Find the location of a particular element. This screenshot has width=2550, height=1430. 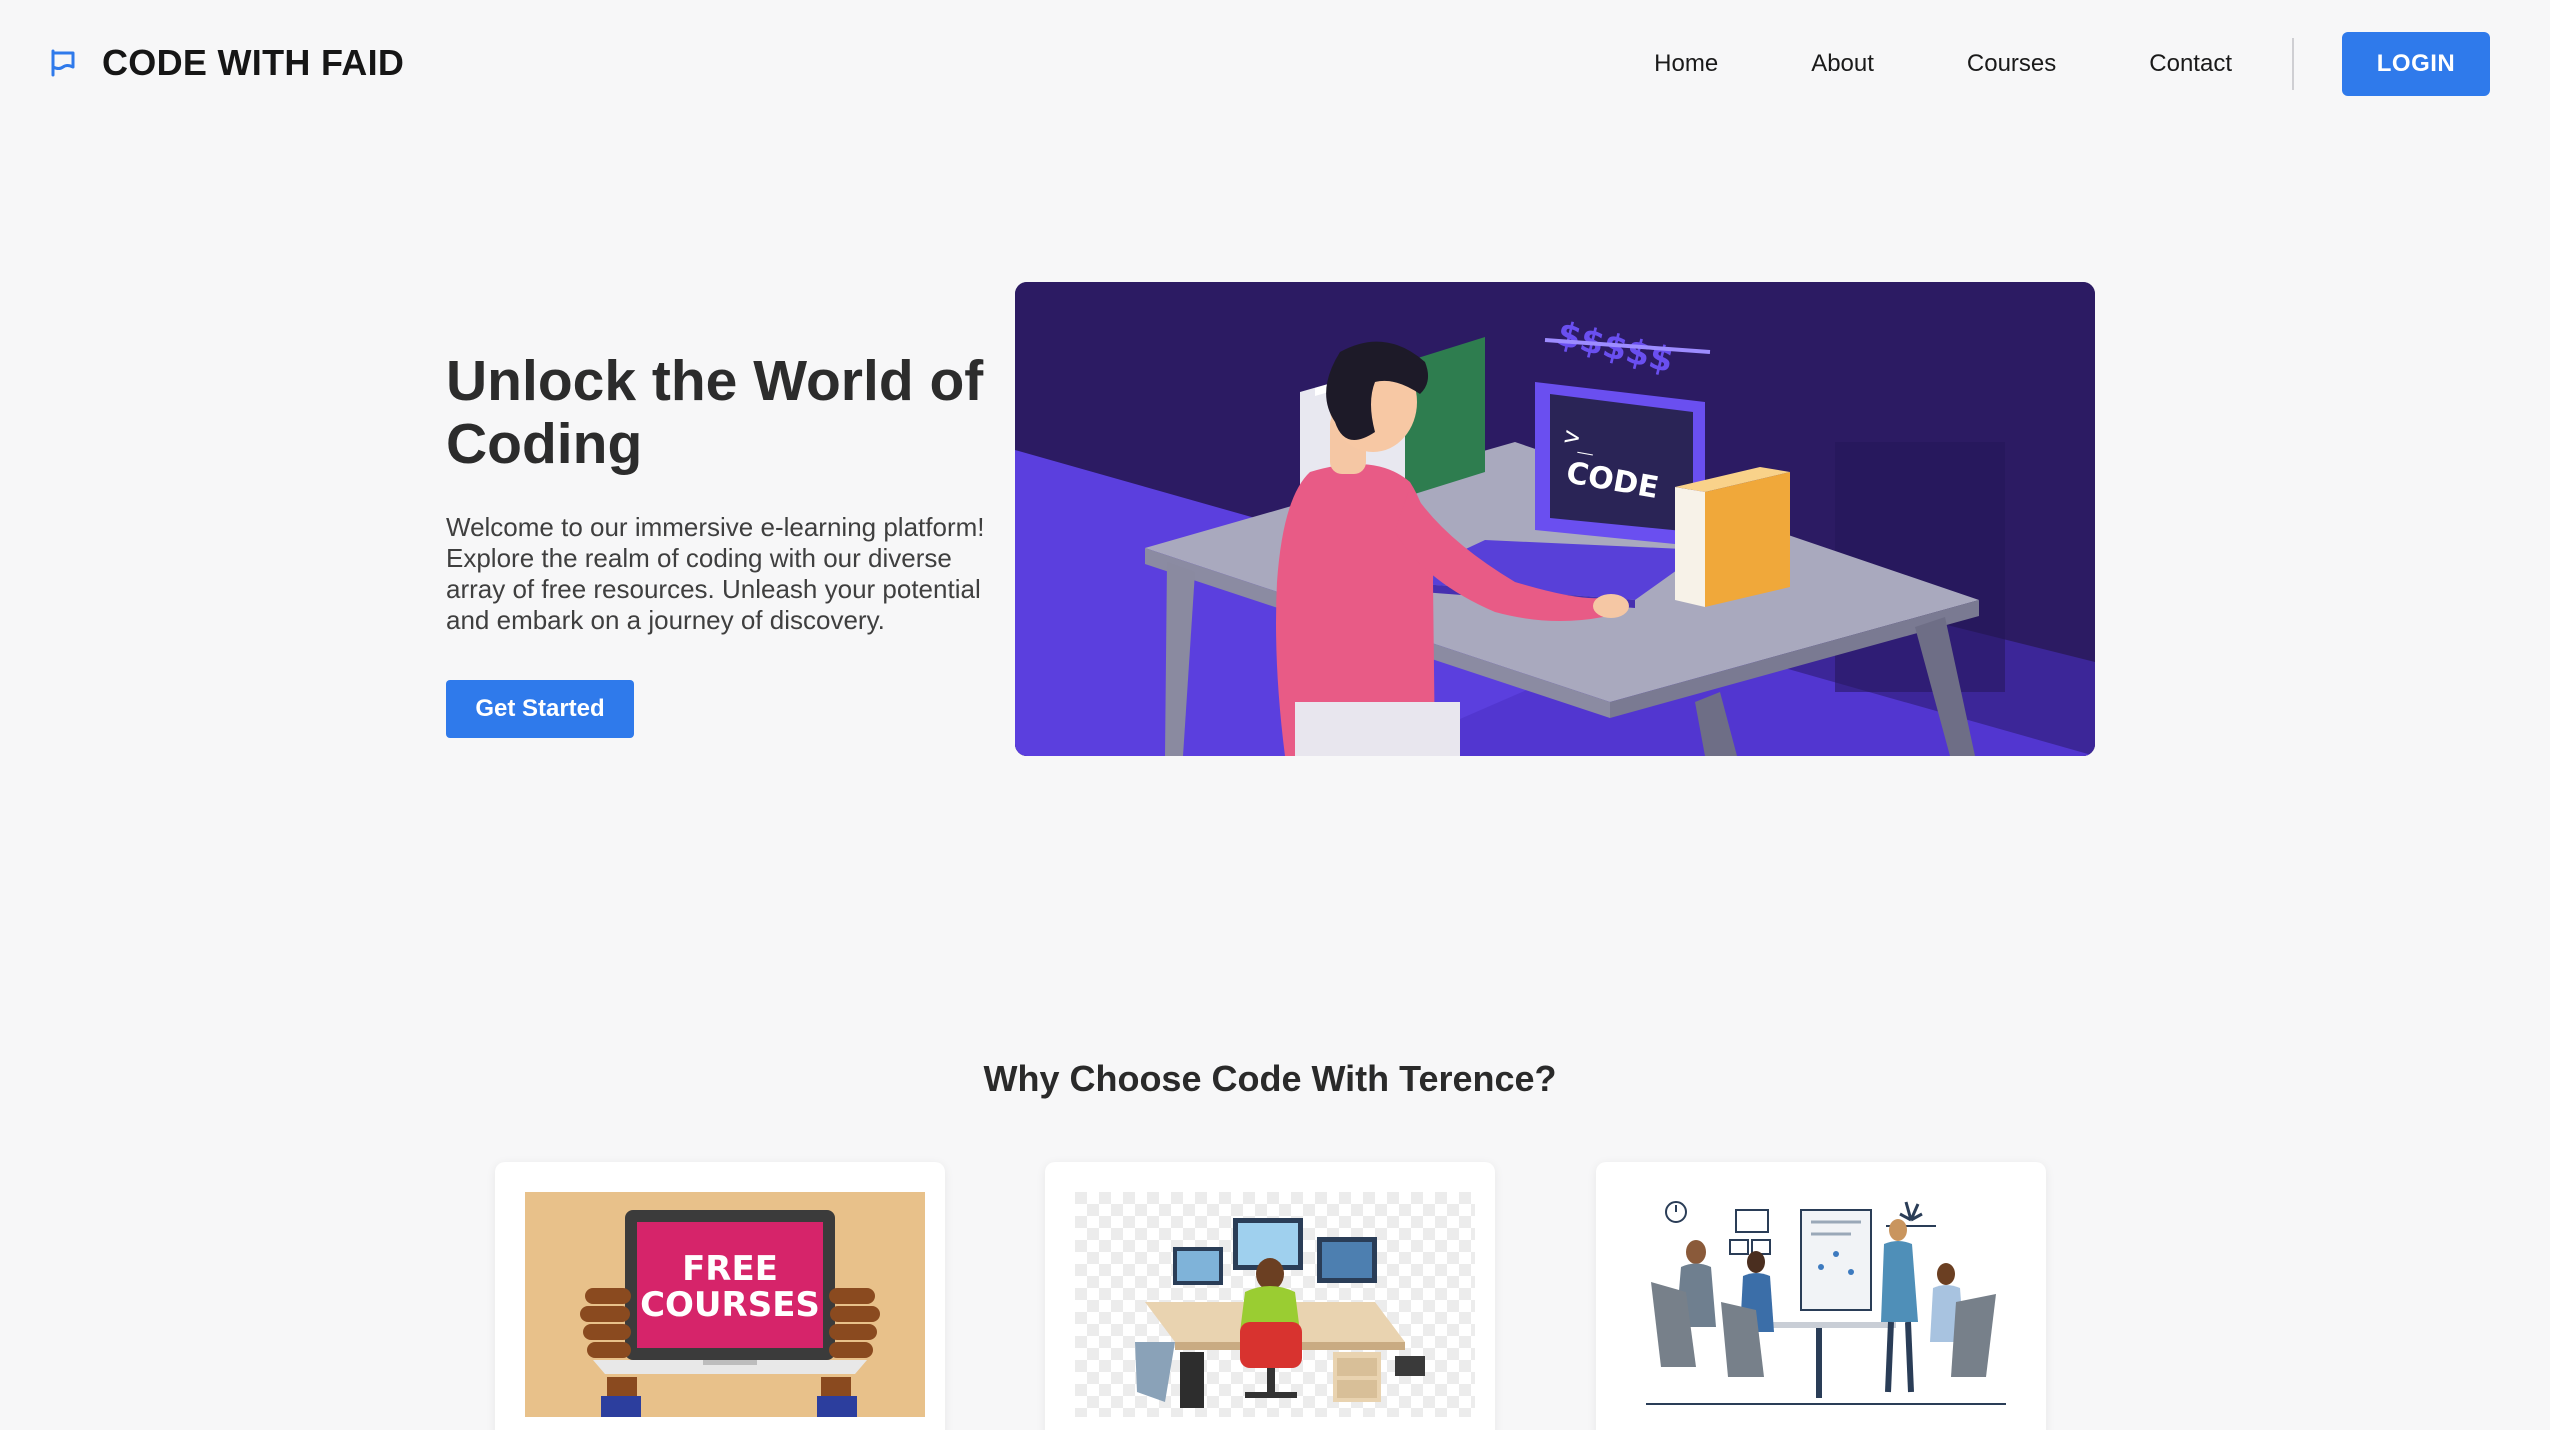

feature-card-workspace is located at coordinates (1270, 1296).